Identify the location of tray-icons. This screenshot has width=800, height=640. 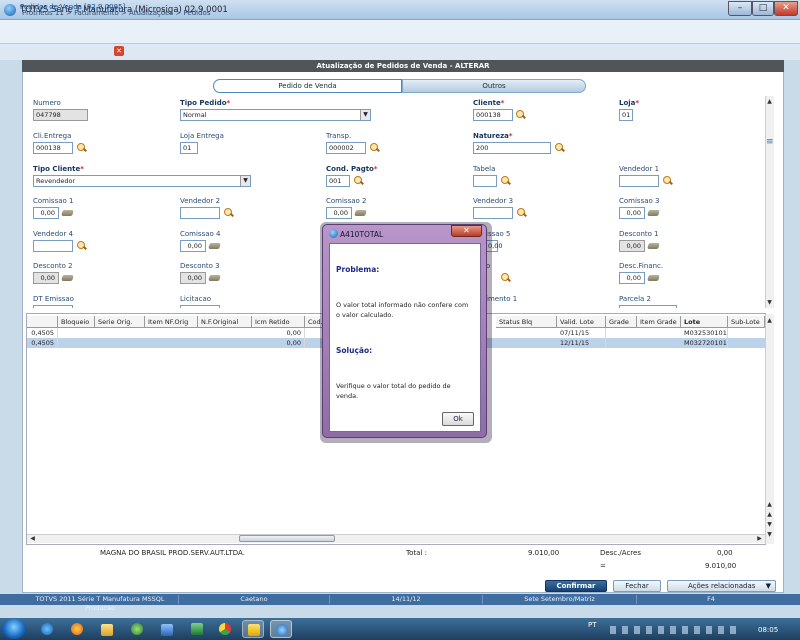
(675, 630).